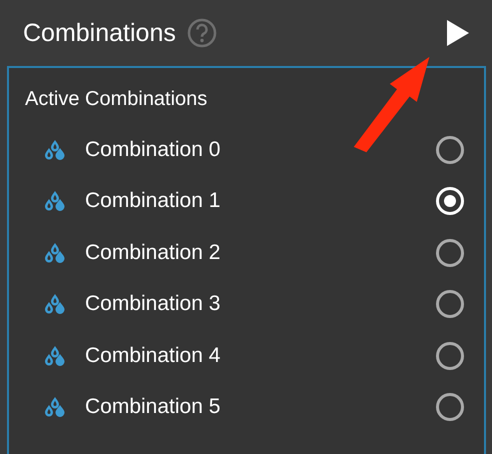  I want to click on combination-label: Combination 3, so click(152, 304).